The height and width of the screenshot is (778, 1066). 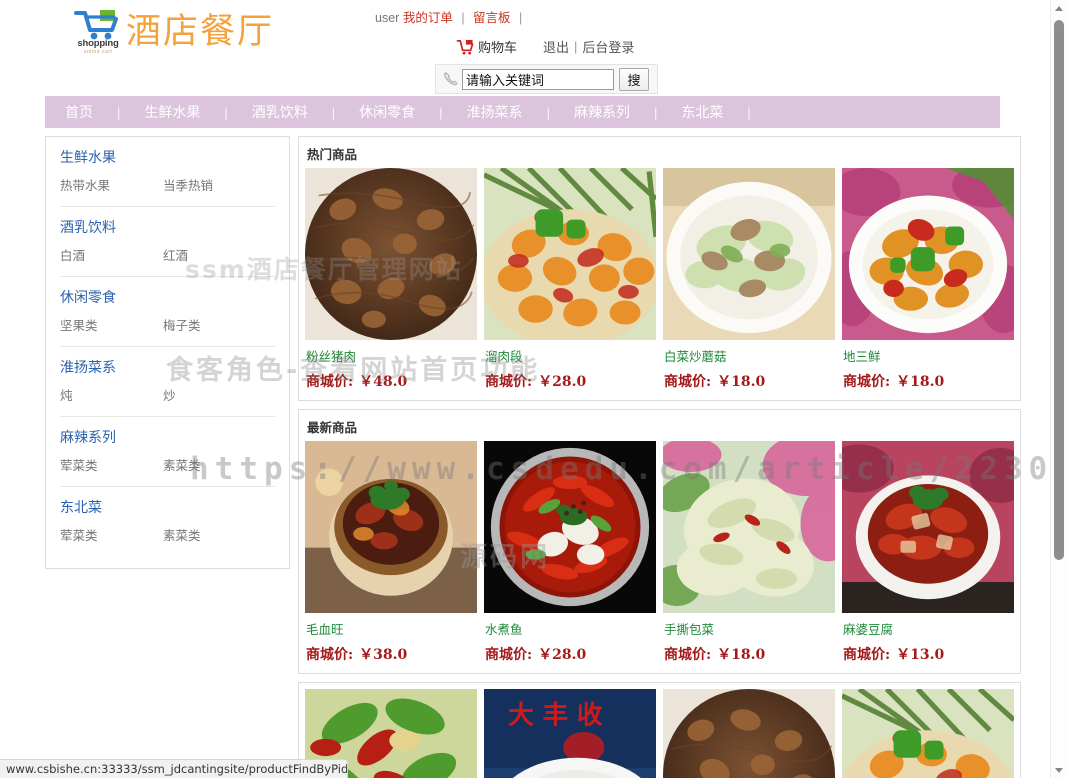 I want to click on nav-item-northeast: 东北菜, so click(x=702, y=112).